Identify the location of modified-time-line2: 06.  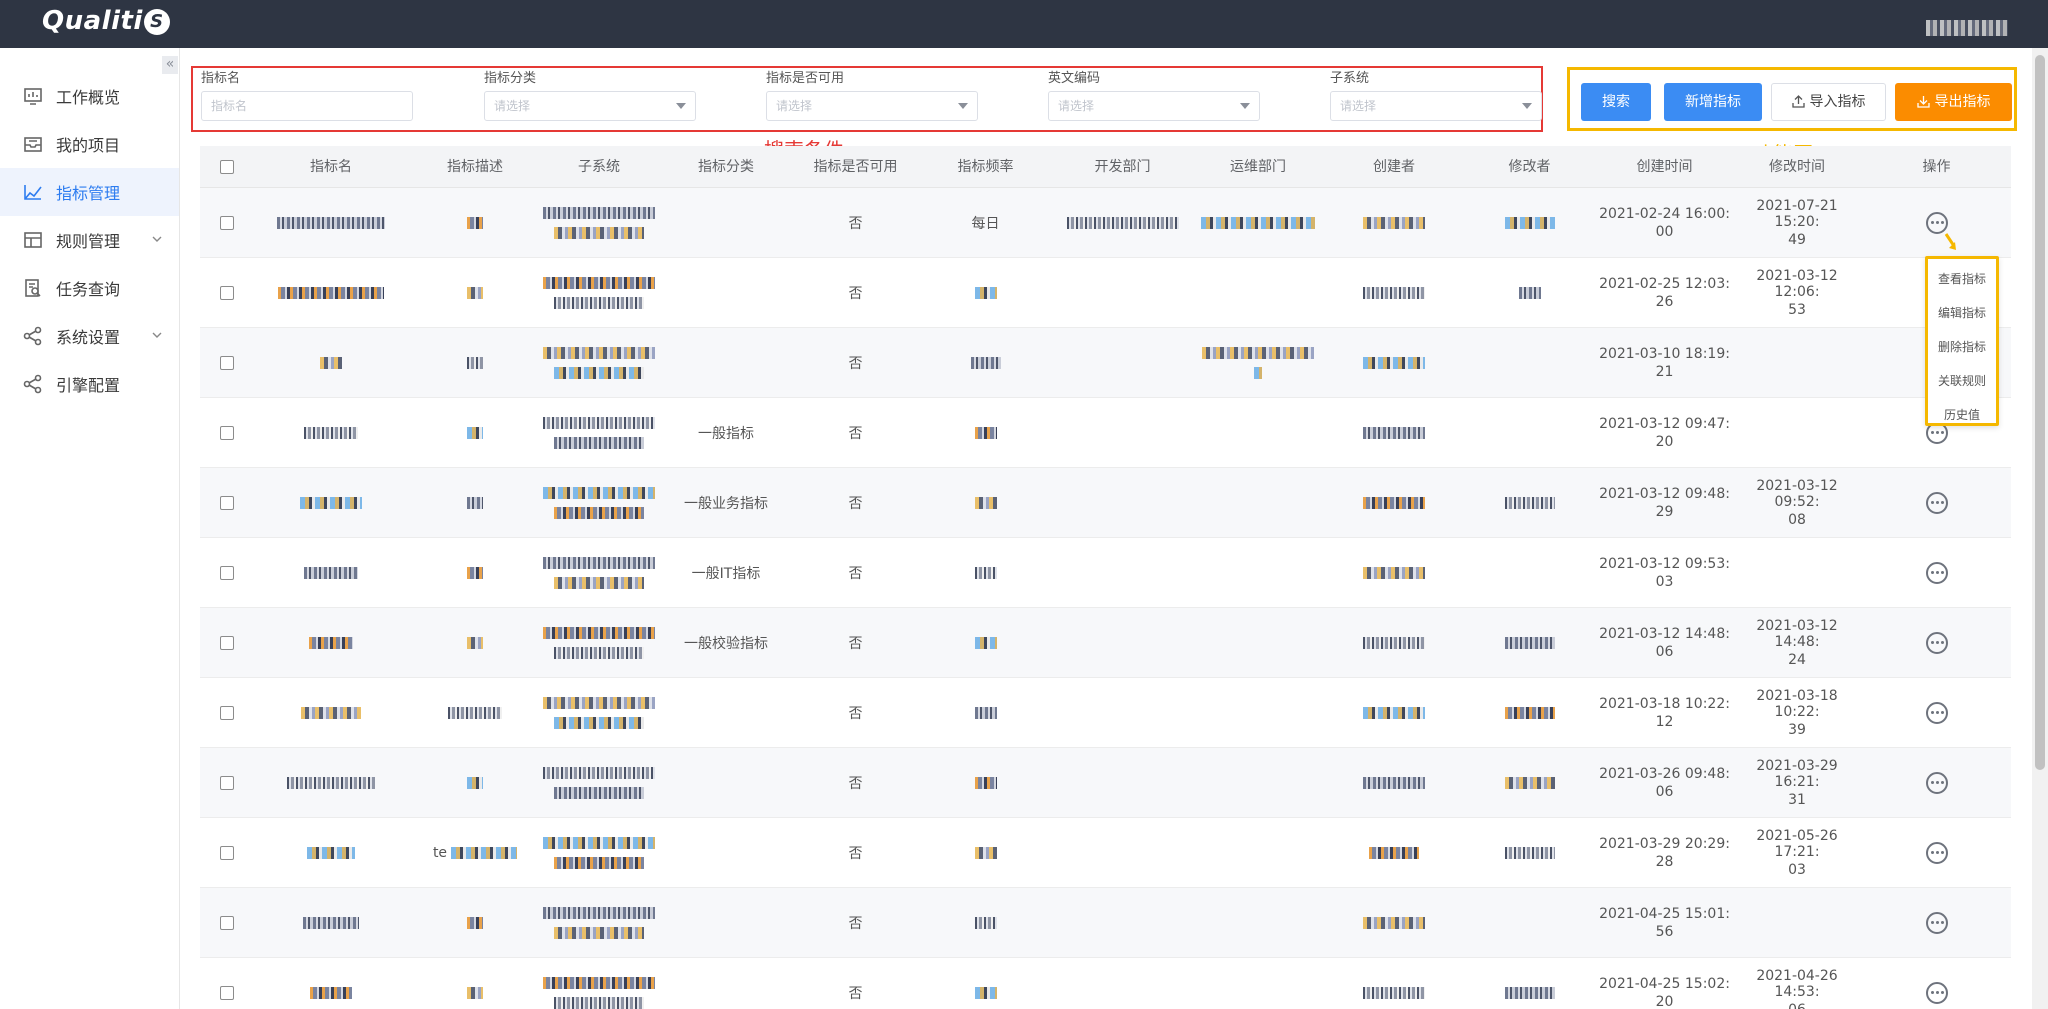
(1797, 1005).